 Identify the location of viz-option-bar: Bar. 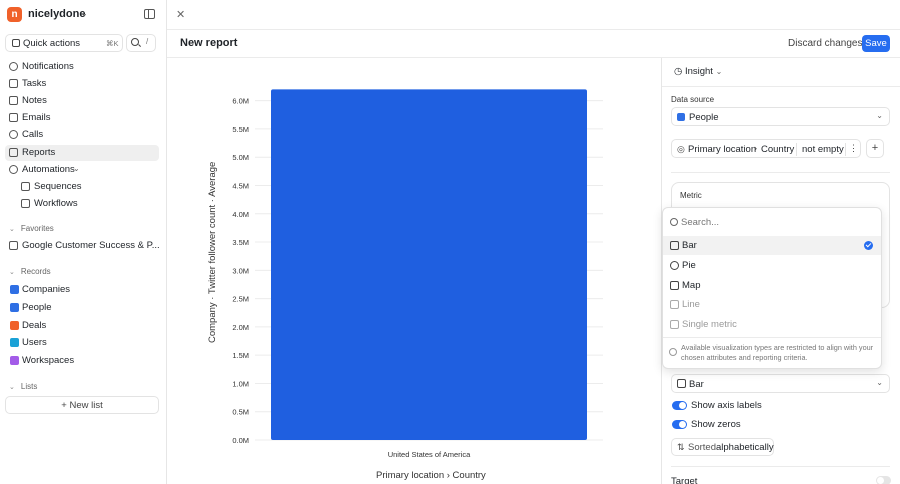
(772, 245).